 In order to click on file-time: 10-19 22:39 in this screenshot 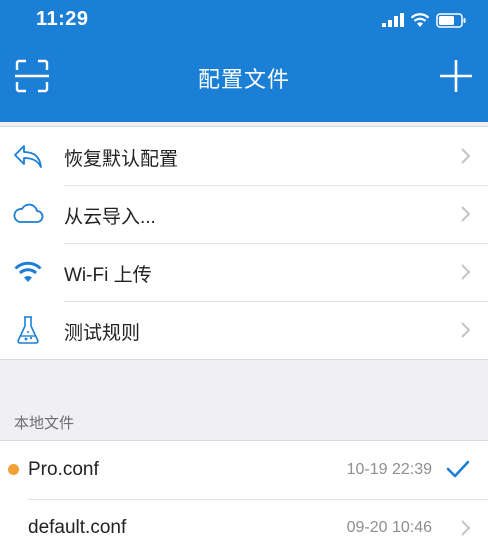, I will do `click(389, 469)`.